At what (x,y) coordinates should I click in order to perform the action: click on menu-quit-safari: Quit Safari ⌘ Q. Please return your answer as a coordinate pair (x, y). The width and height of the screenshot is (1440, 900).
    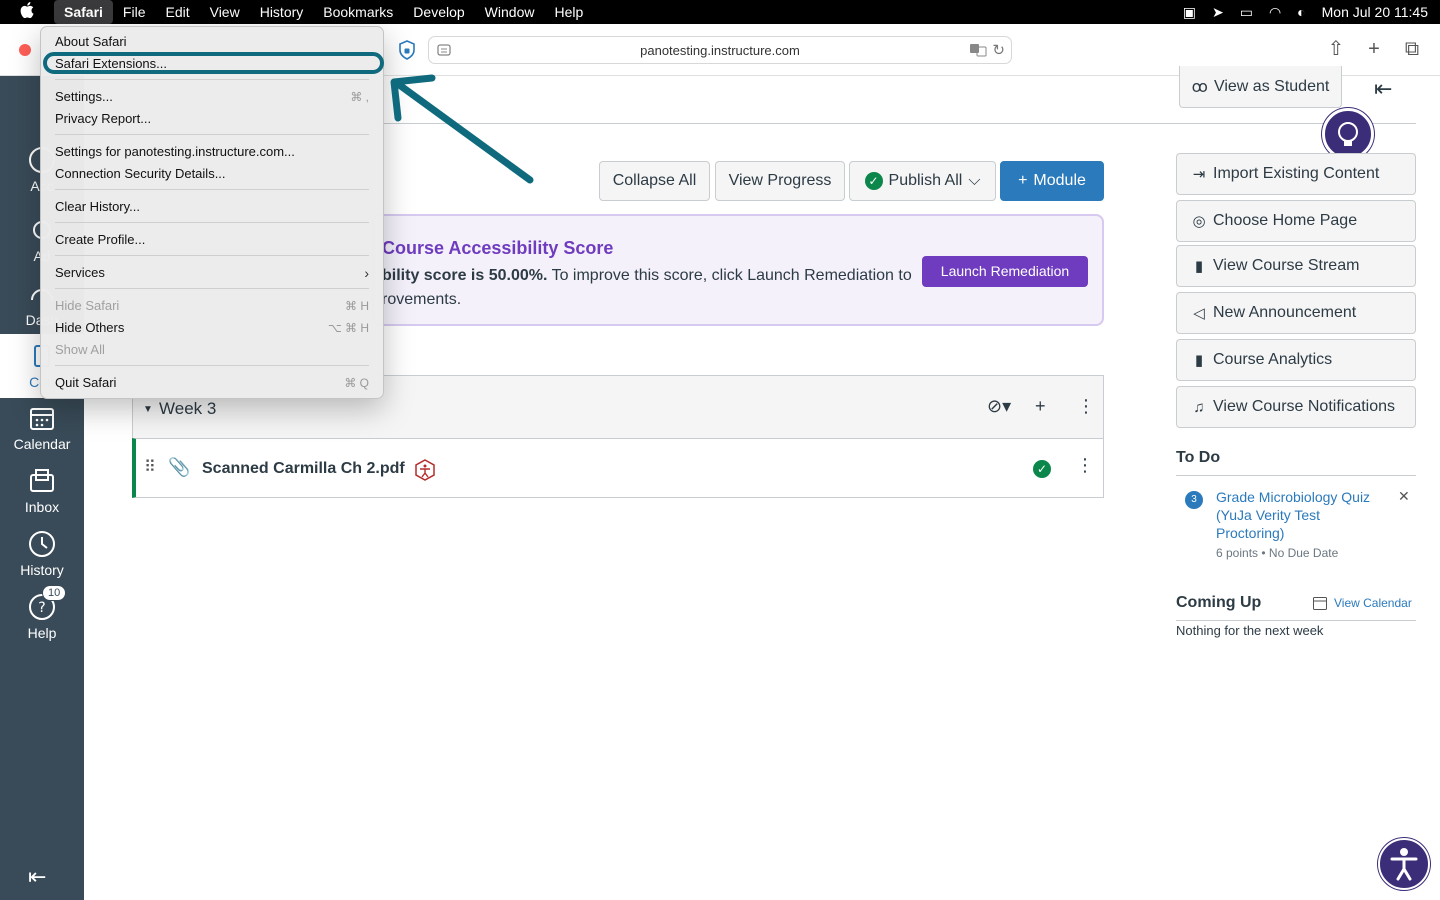
    Looking at the image, I should click on (212, 383).